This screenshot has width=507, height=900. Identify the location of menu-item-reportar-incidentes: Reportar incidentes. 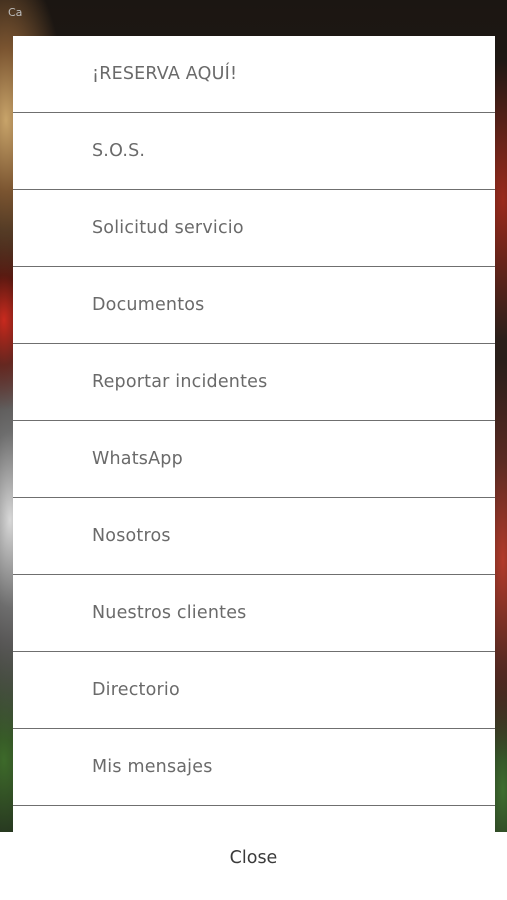
(254, 382).